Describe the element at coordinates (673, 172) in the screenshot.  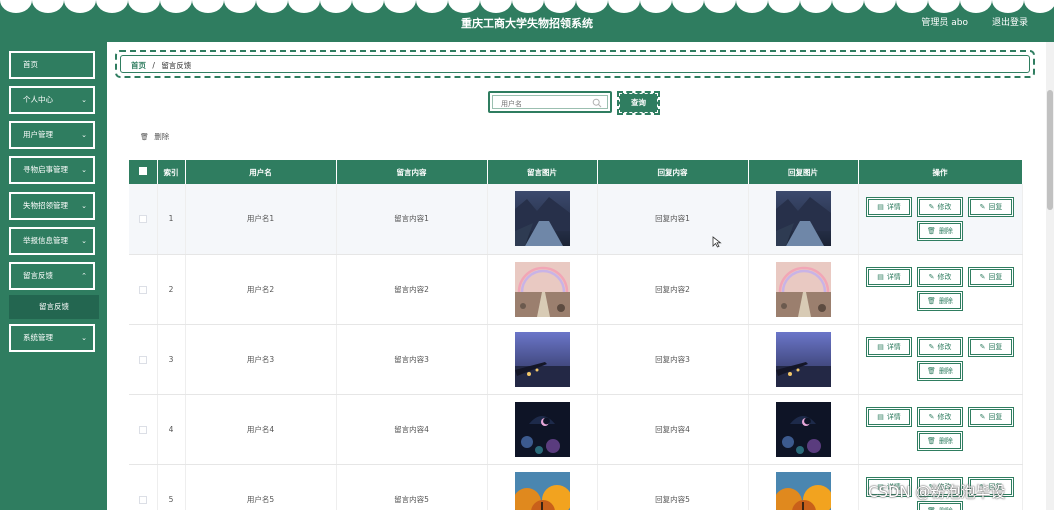
I see `column-header: 回复内容` at that location.